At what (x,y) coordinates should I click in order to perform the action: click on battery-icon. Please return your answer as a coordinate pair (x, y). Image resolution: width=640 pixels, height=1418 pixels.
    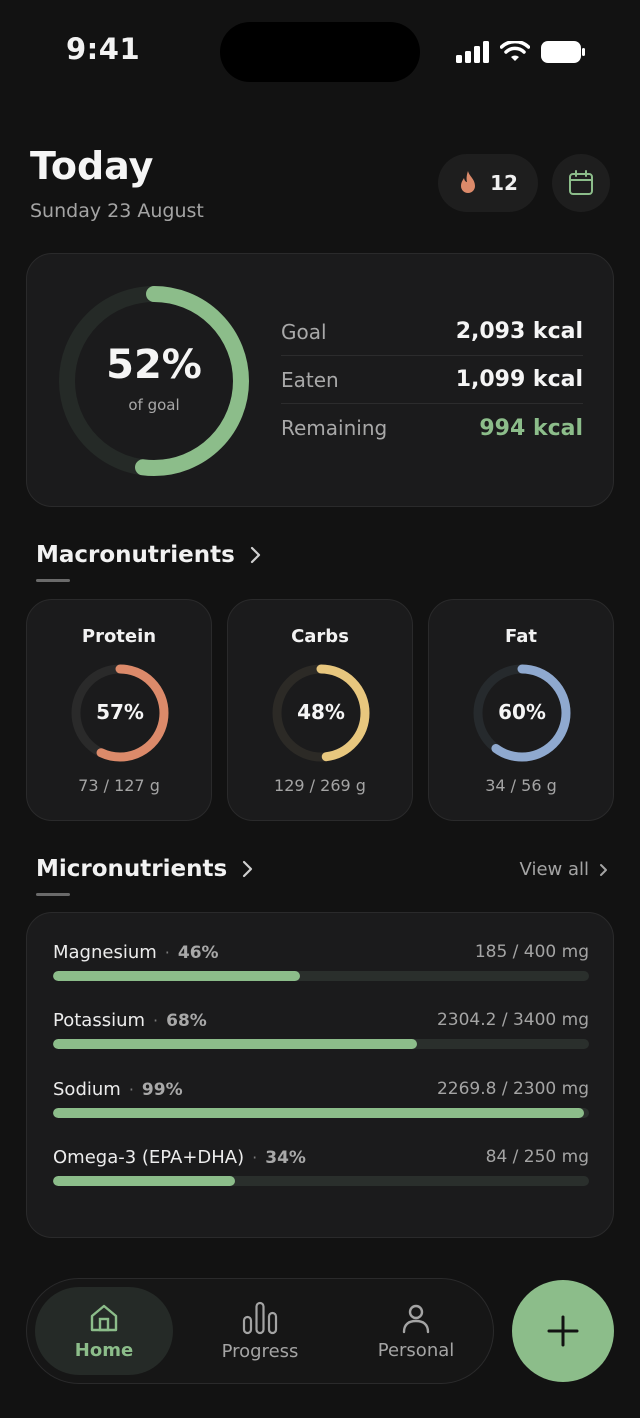
    Looking at the image, I should click on (563, 52).